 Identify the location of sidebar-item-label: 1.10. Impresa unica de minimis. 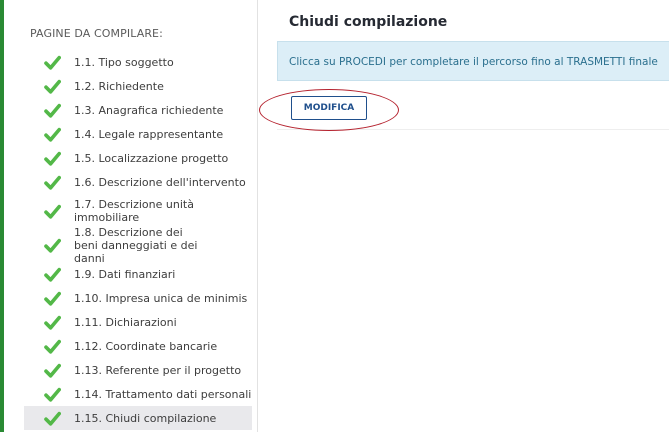
(161, 298).